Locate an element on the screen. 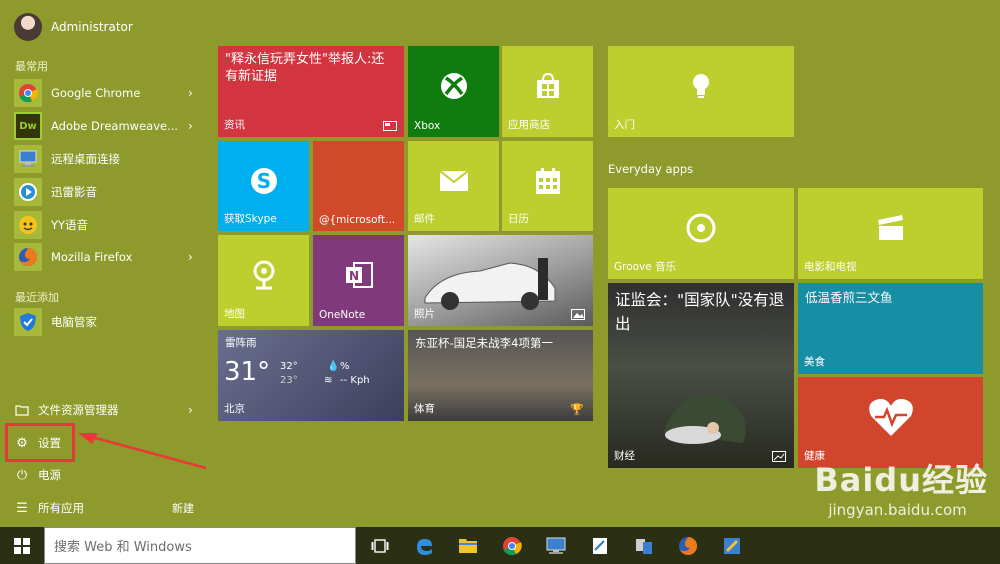 The width and height of the screenshot is (1000, 564). news-headline: "释永信玩弄女性"举报人:还有新证据 is located at coordinates (305, 68).